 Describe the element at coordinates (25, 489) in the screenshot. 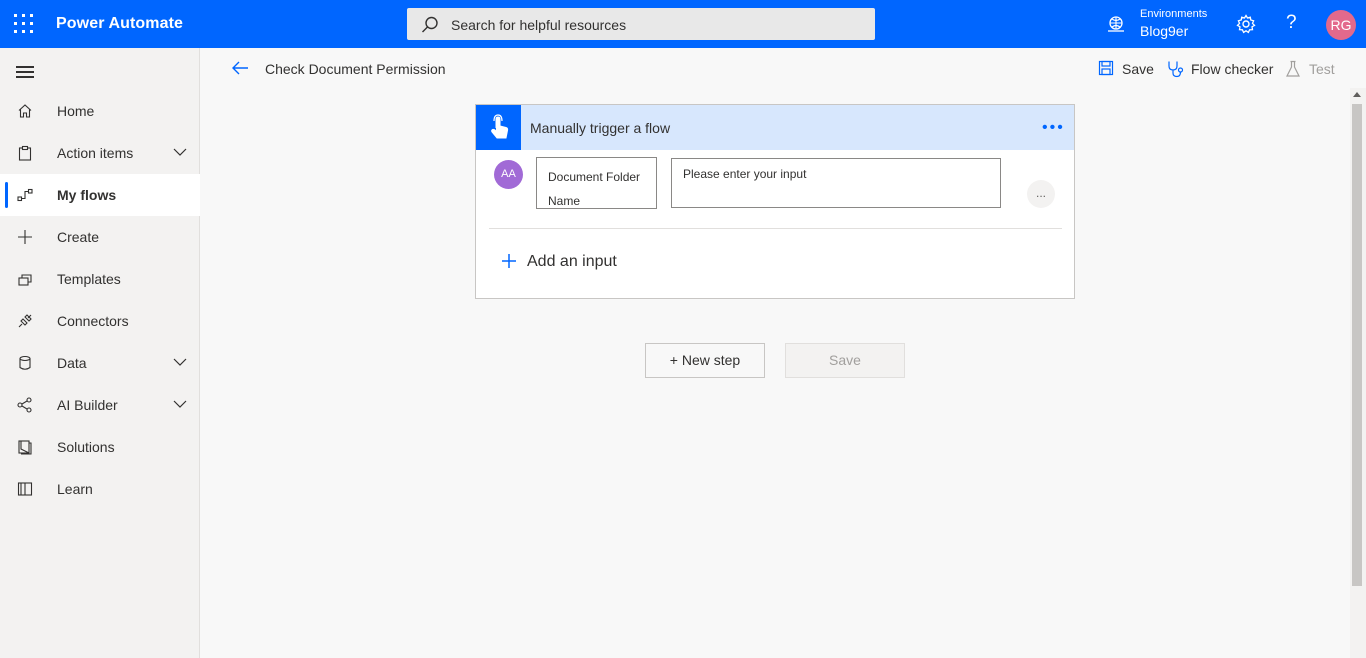

I see `book-icon` at that location.